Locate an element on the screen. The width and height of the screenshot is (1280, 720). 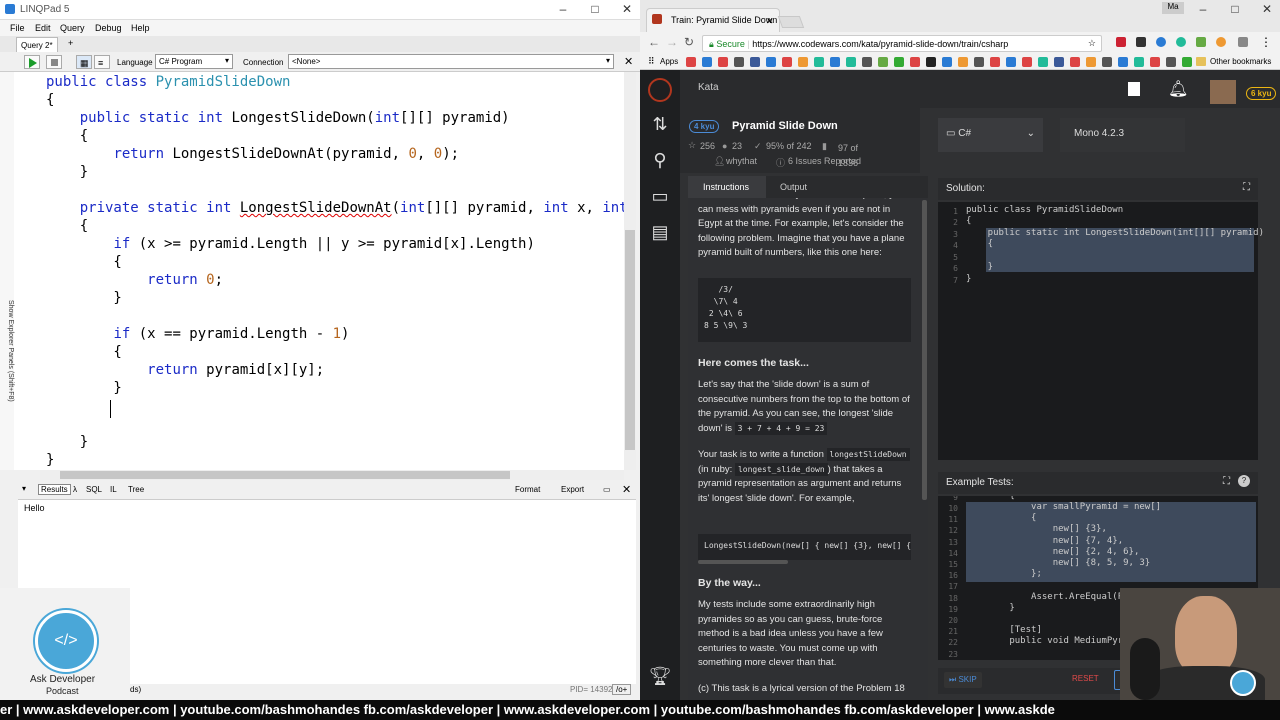
close-results-icon: ✕ is located at coordinates (626, 489).